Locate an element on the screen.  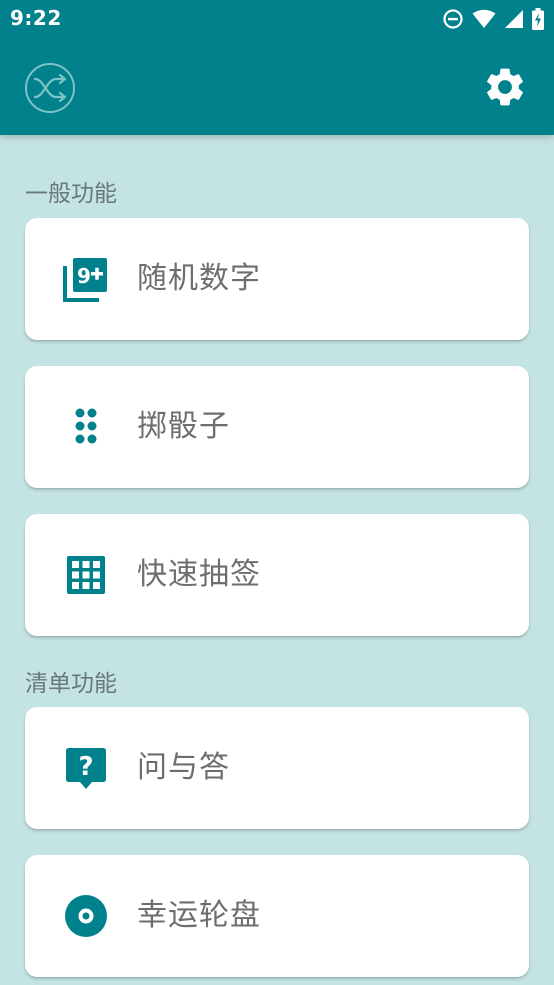
settings-button is located at coordinates (505, 87).